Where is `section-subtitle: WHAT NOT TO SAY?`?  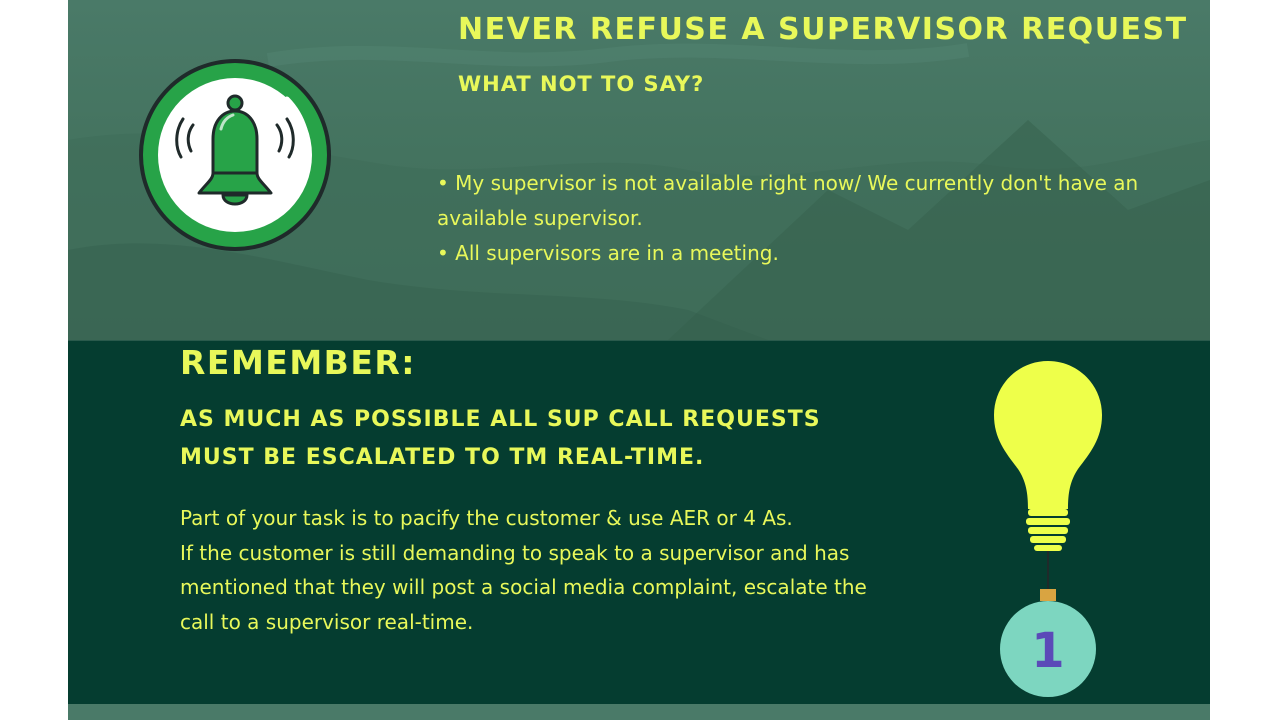 section-subtitle: WHAT NOT TO SAY? is located at coordinates (581, 84).